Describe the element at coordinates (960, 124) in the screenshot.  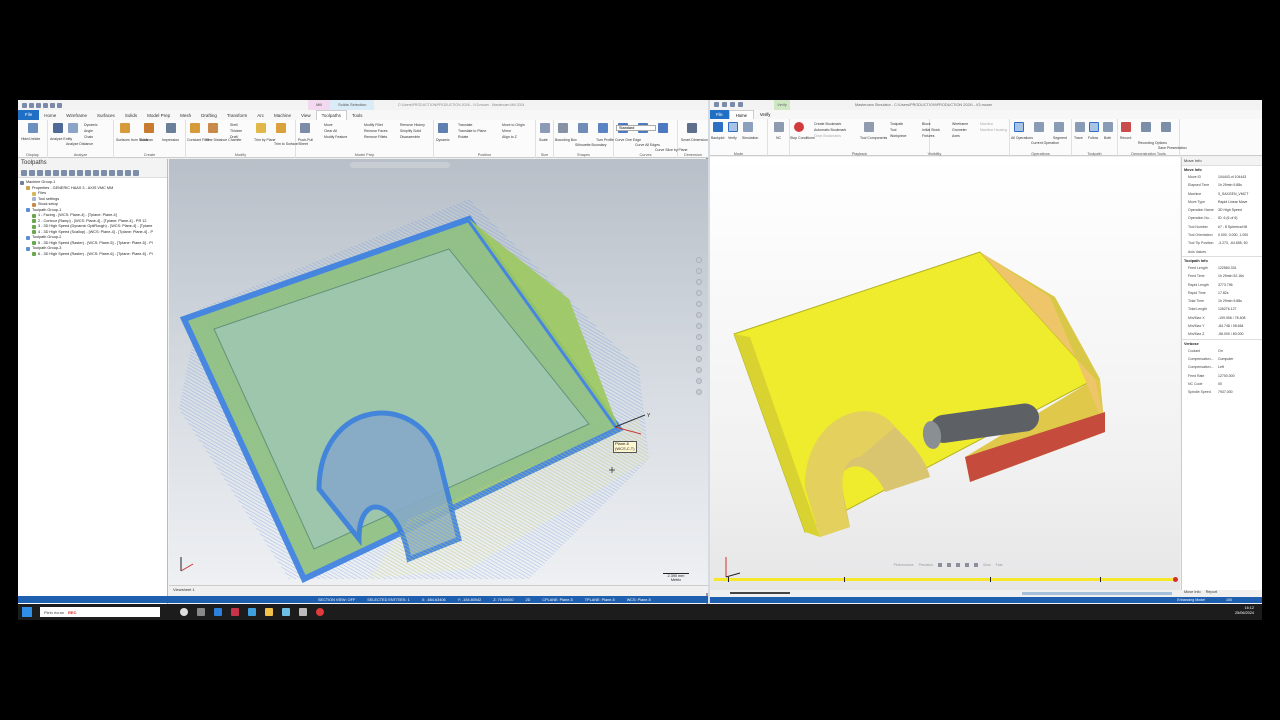
I see `wireframe-checkbox: Wireframe` at that location.